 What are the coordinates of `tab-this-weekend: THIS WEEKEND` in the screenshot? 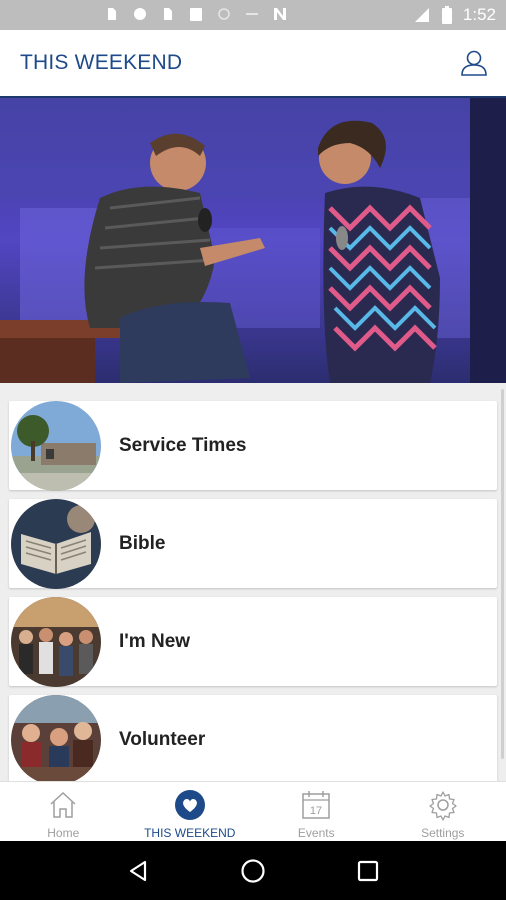 It's located at (190, 811).